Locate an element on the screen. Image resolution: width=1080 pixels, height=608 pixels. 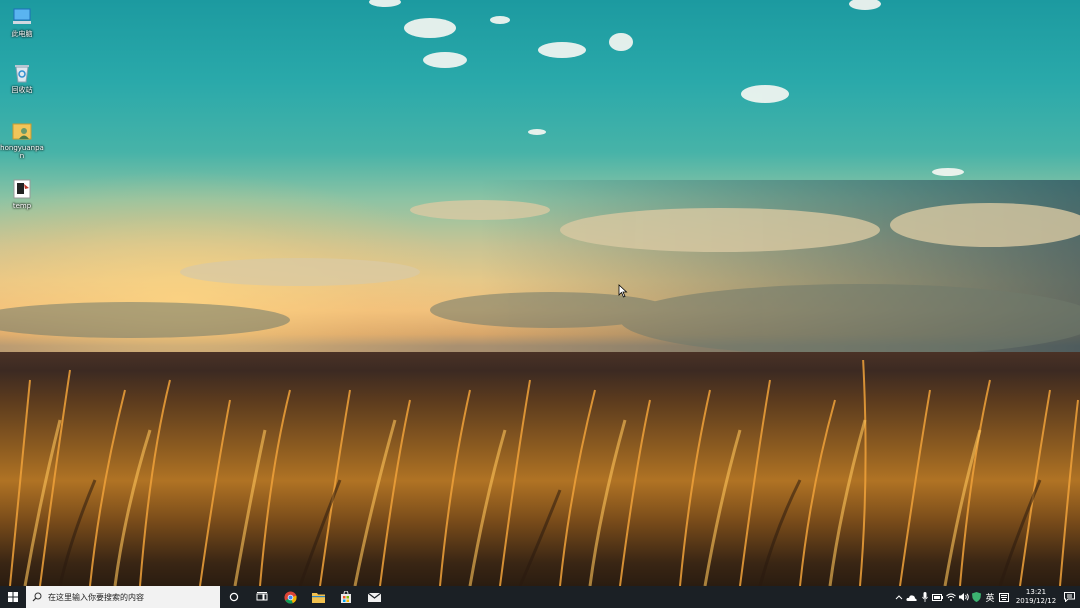
microphone-tray-button is located at coordinates (924, 597).